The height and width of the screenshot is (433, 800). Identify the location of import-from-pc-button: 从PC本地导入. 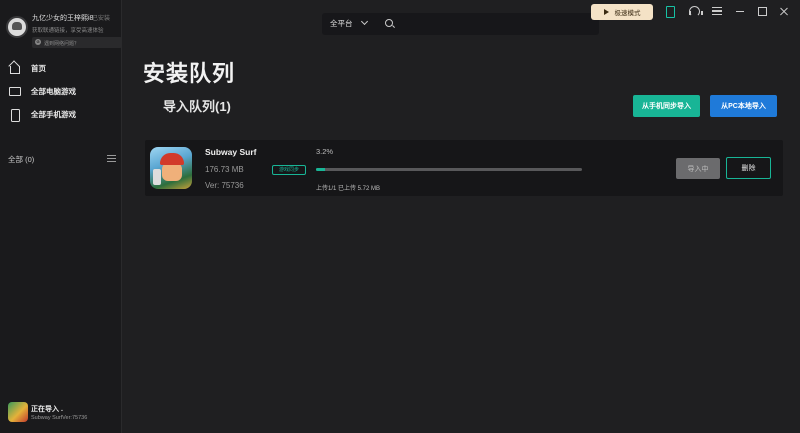
(743, 106).